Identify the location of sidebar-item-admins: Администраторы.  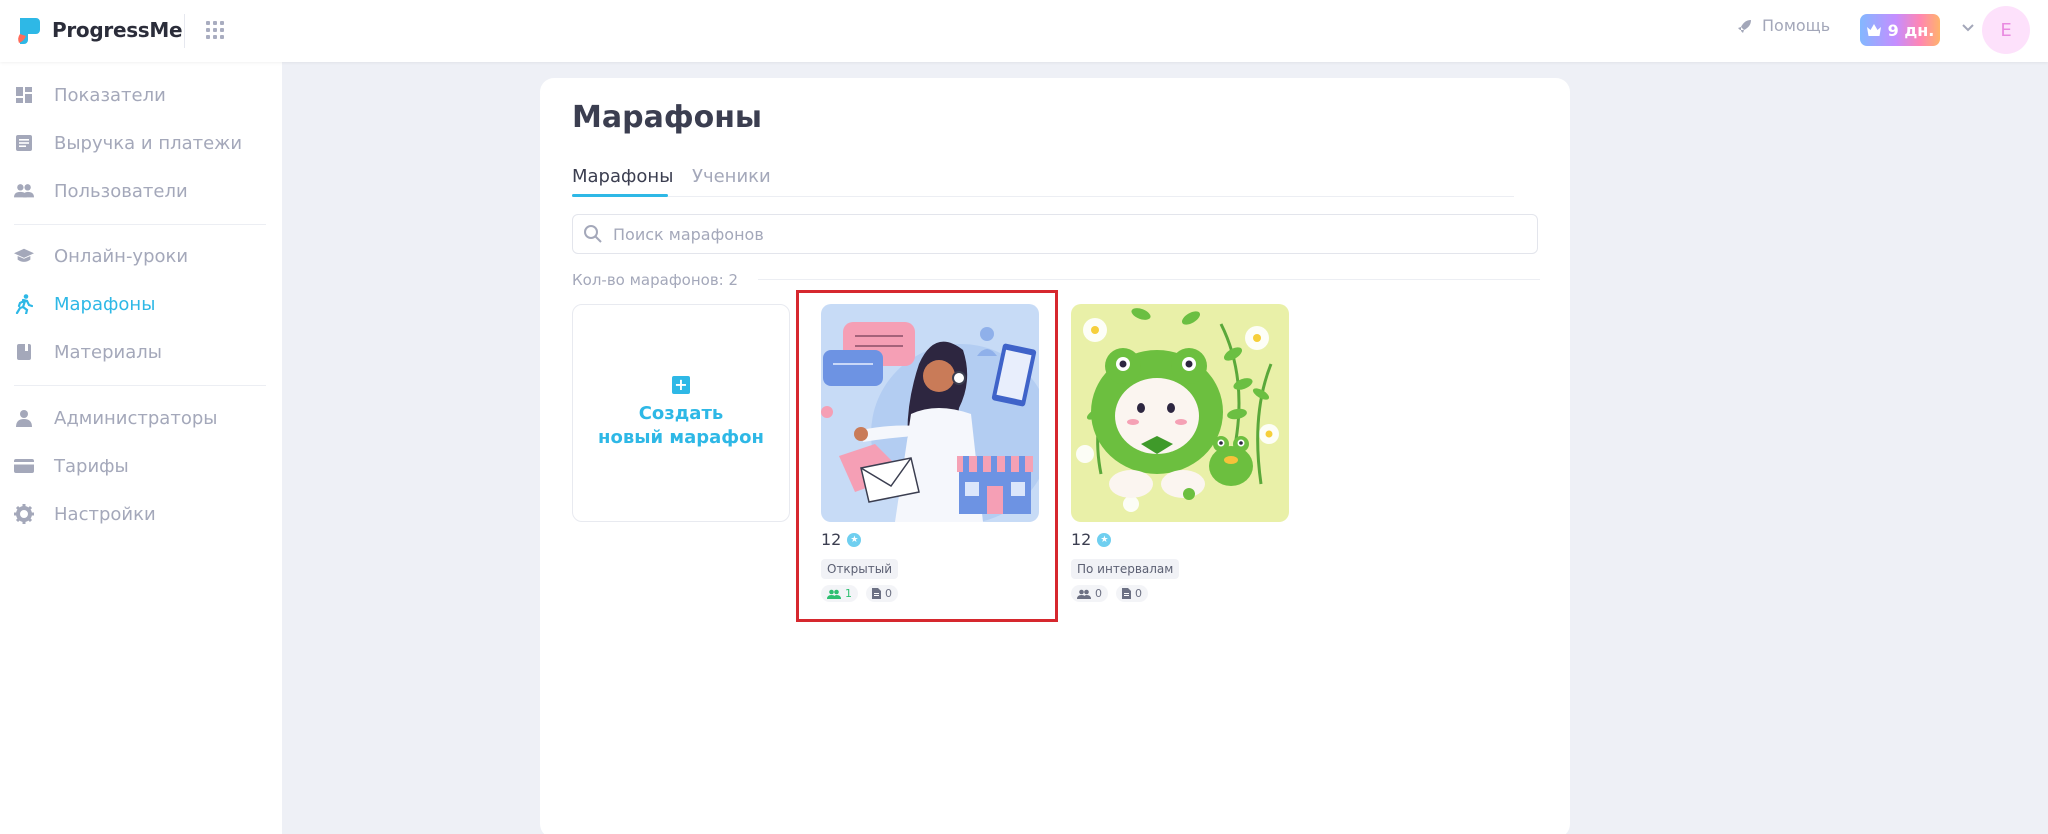
(141, 418).